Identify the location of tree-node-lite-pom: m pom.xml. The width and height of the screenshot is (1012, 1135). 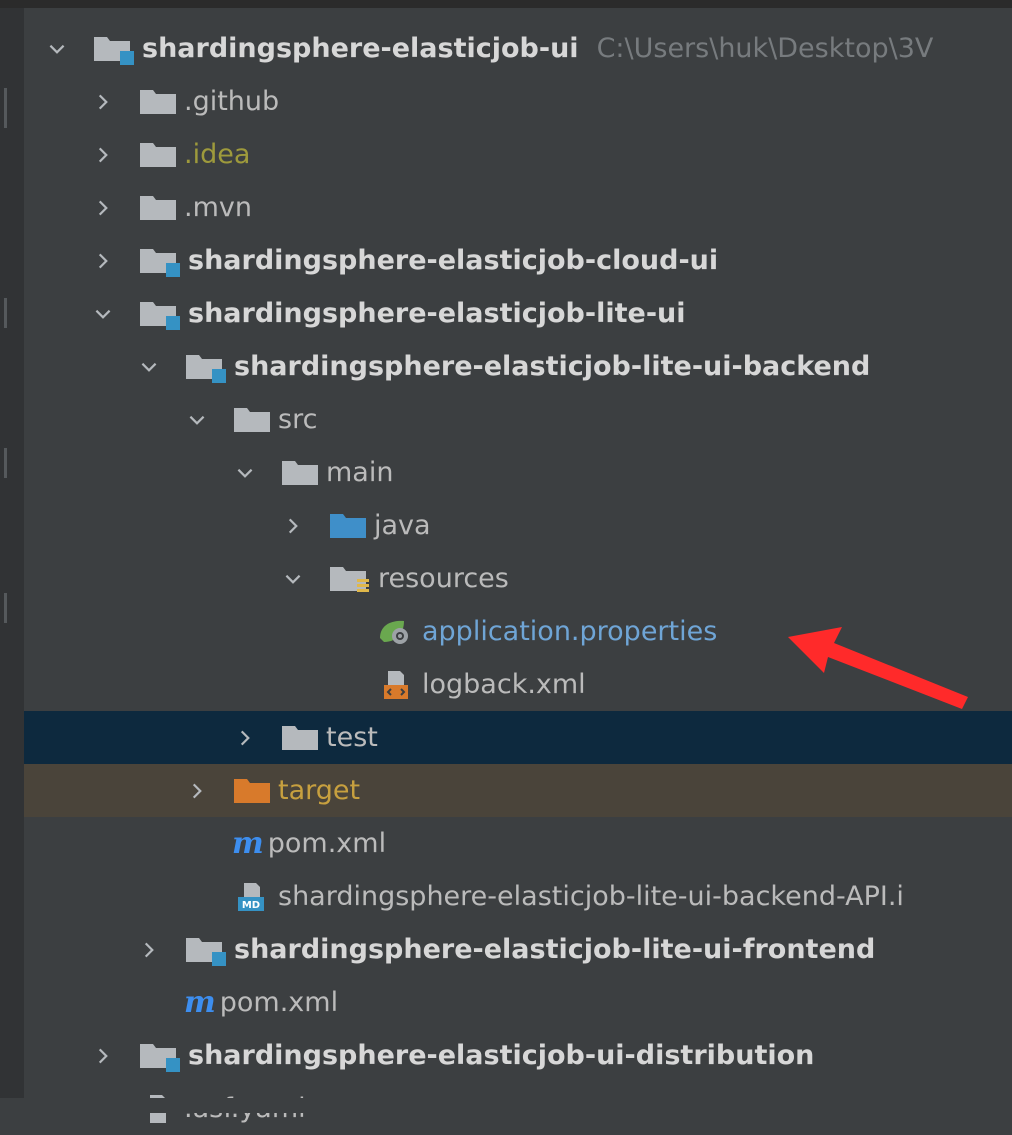
(518, 1002).